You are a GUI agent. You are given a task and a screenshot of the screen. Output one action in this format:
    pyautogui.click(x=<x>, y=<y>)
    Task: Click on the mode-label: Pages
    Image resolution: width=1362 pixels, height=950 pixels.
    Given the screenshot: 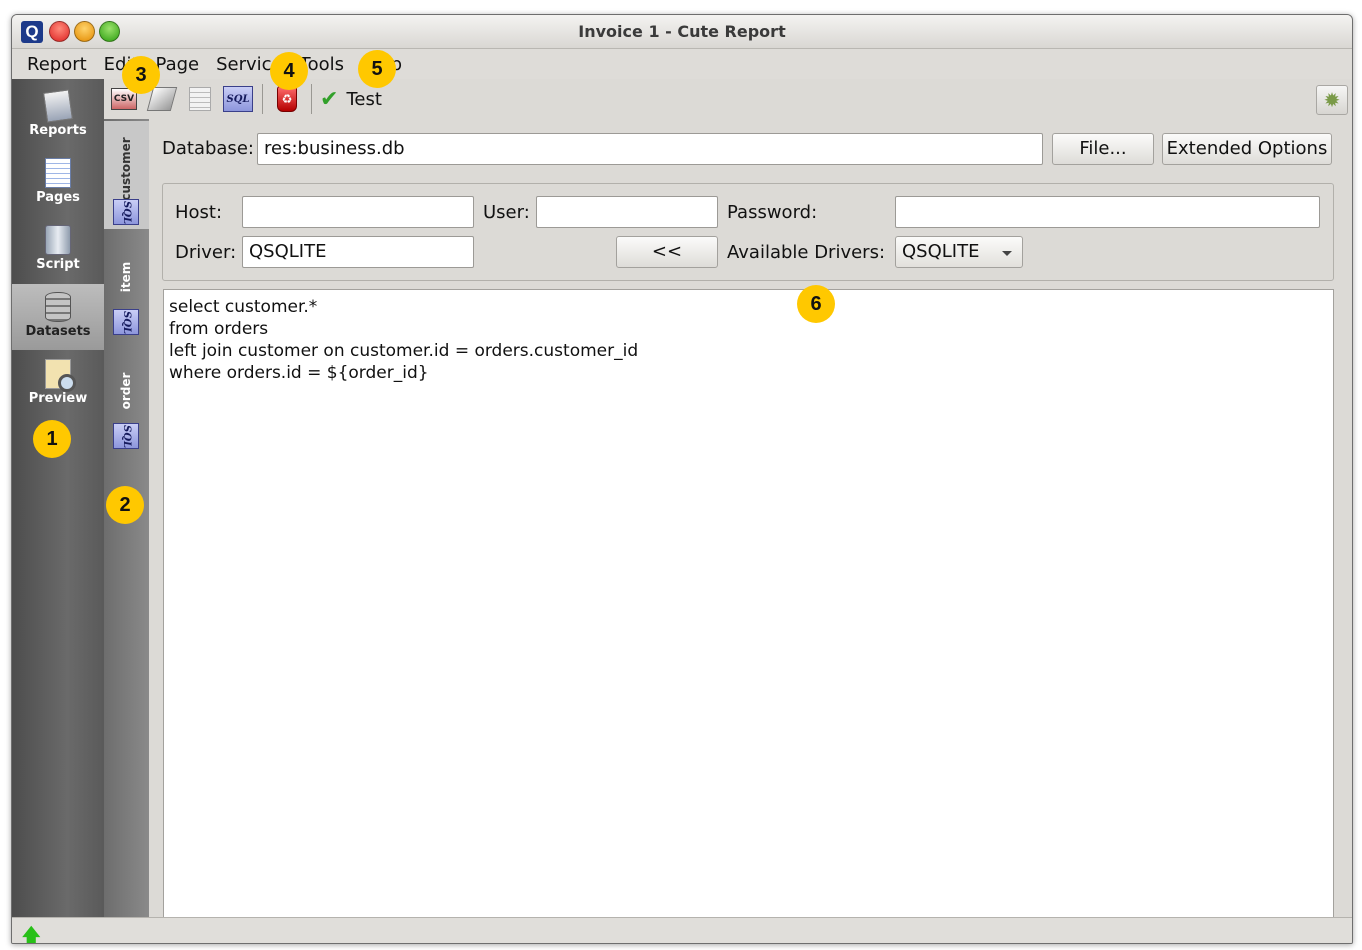 What is the action you would take?
    pyautogui.click(x=58, y=197)
    